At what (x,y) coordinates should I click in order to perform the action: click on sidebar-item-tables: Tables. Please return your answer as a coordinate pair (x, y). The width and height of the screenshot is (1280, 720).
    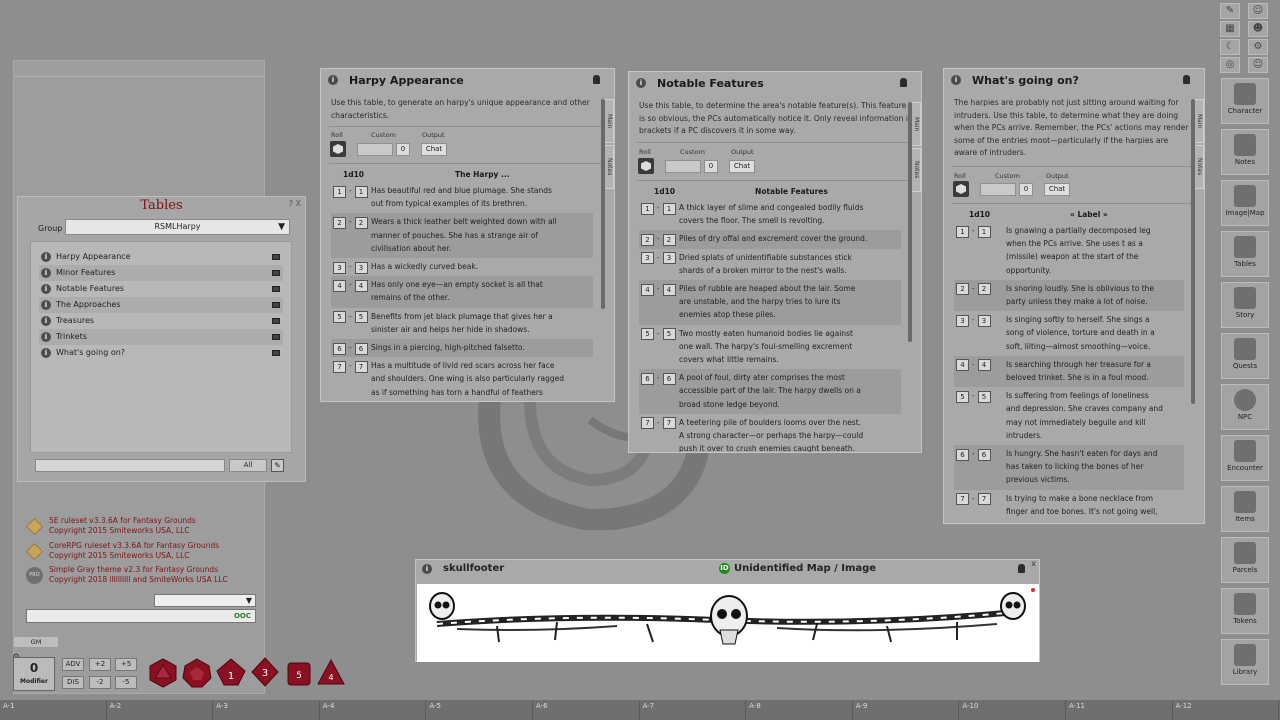
    Looking at the image, I should click on (1245, 254).